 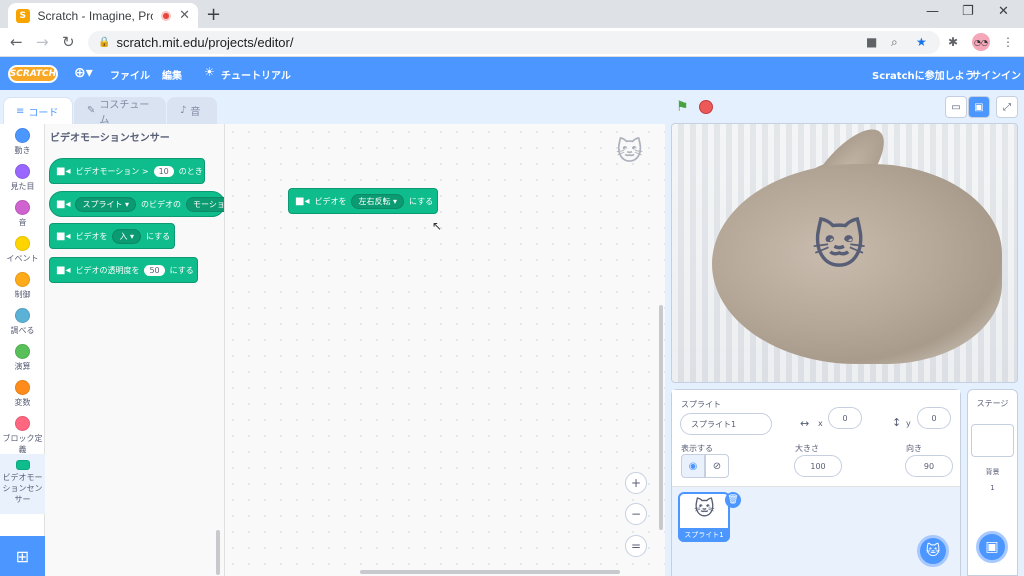 I want to click on small-stage-button: ▭, so click(x=956, y=107).